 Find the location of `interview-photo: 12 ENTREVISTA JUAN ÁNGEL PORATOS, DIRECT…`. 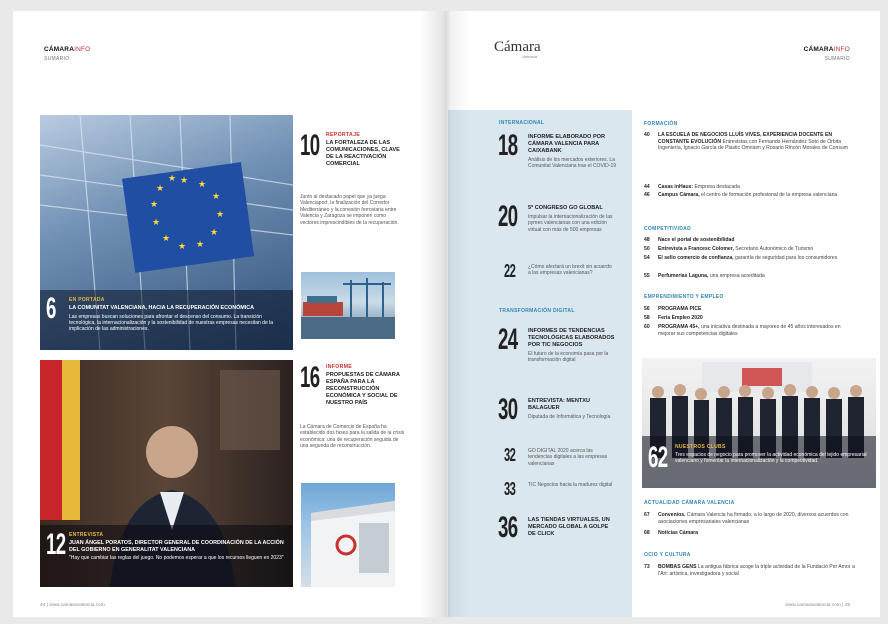

interview-photo: 12 ENTREVISTA JUAN ÁNGEL PORATOS, DIRECT… is located at coordinates (166, 473).